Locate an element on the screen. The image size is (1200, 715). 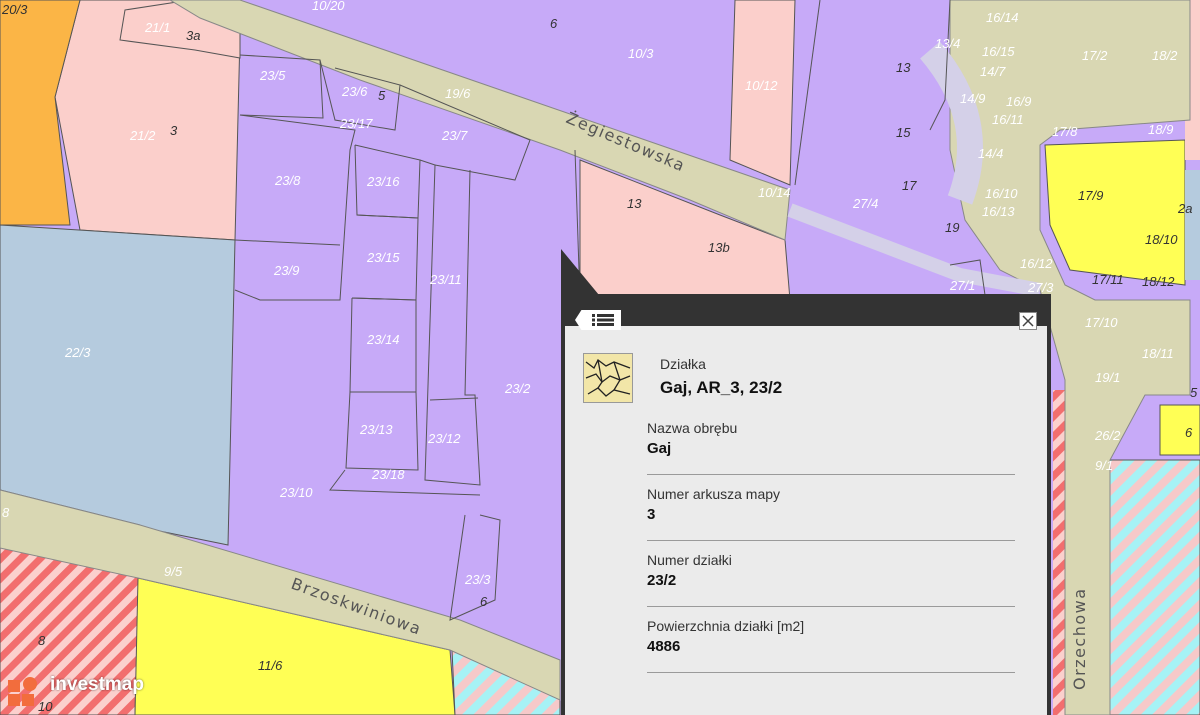
parcel-layer-thumbnail is located at coordinates (608, 378).